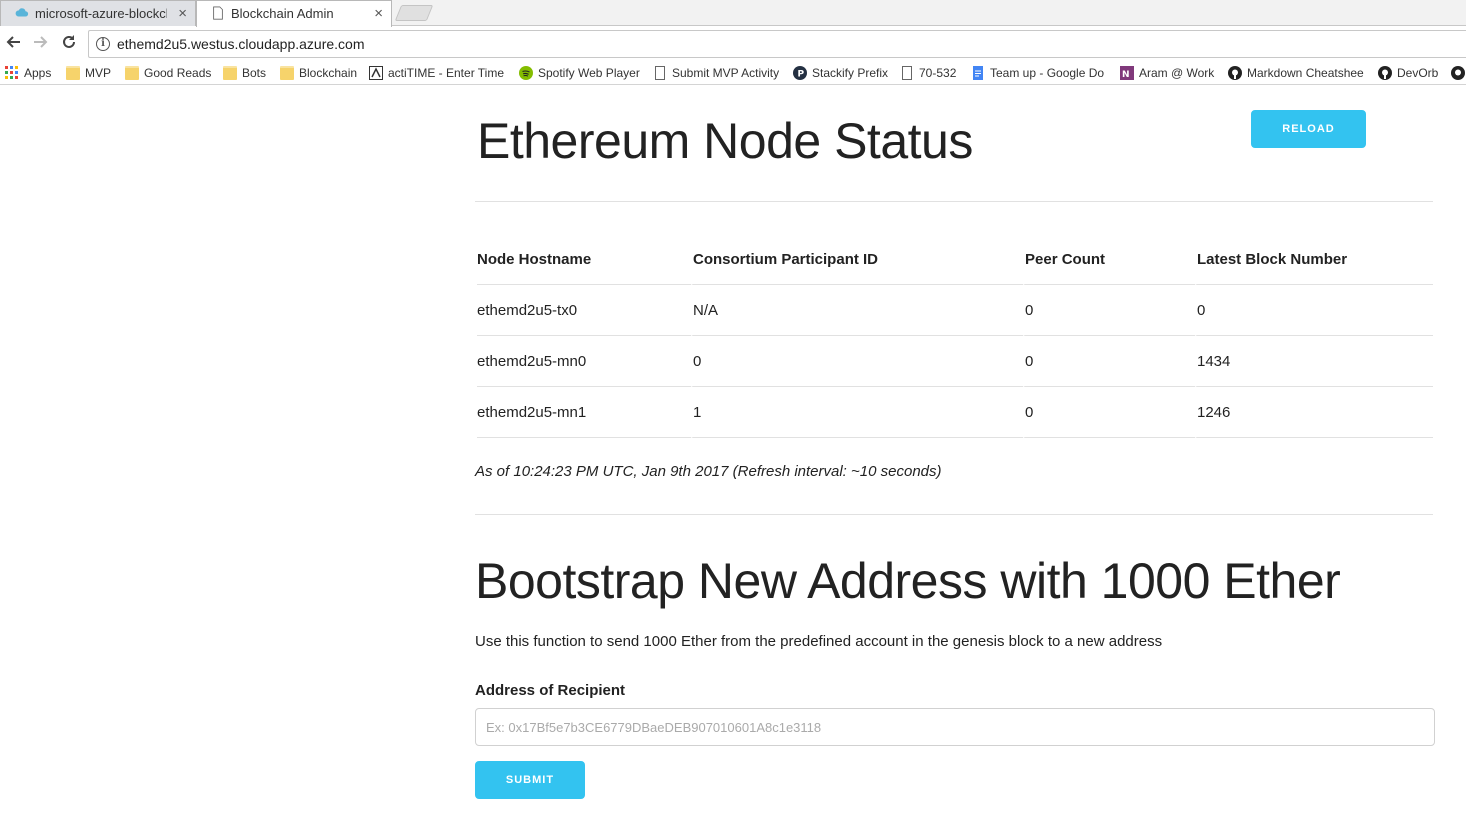 The width and height of the screenshot is (1466, 828). I want to click on table-row: ethemd2u5-tx0 N/A 0 0, so click(955, 310).